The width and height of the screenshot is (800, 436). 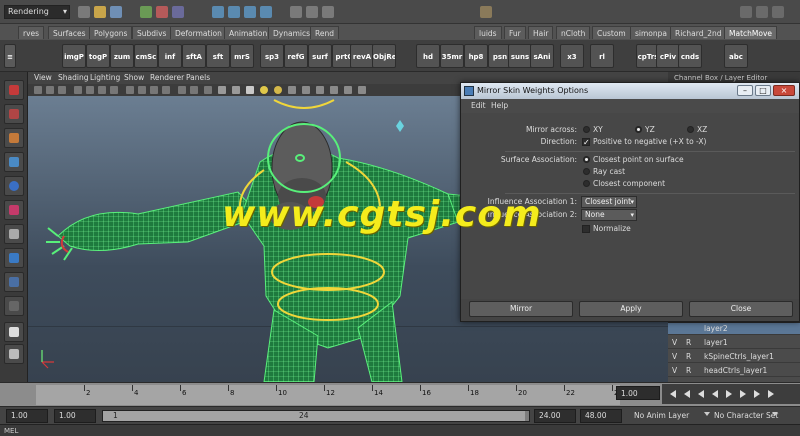 What do you see at coordinates (102, 90) in the screenshot?
I see `film-gate-icon` at bounding box center [102, 90].